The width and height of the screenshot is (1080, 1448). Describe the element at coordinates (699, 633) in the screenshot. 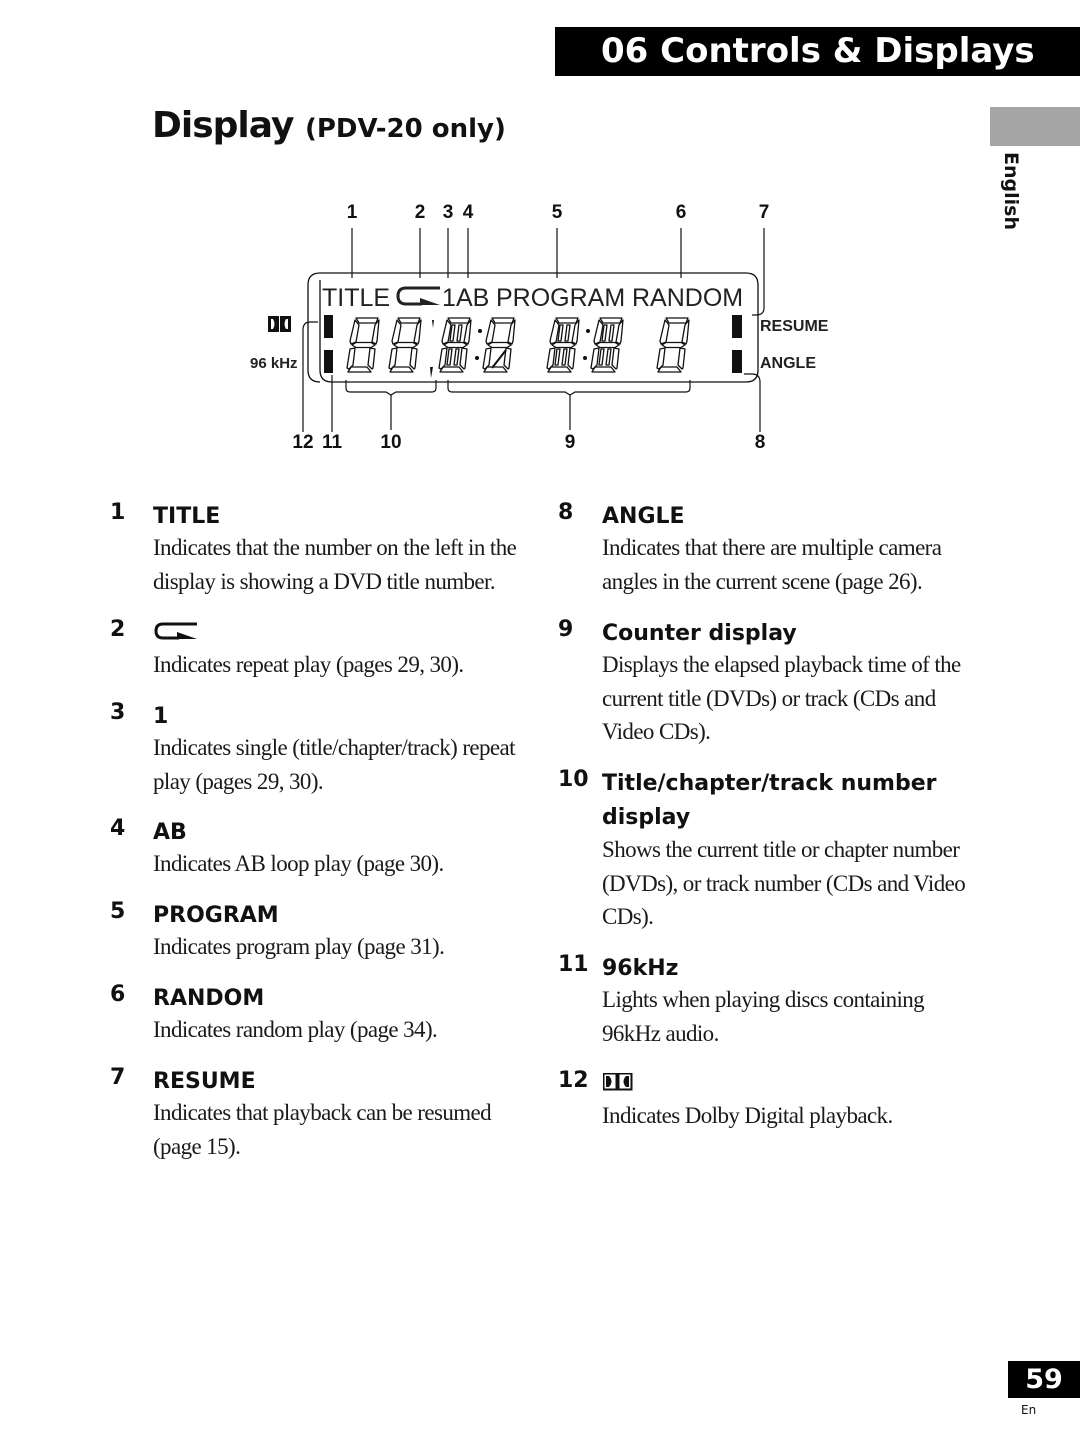

I see `item-heading: Counter display` at that location.